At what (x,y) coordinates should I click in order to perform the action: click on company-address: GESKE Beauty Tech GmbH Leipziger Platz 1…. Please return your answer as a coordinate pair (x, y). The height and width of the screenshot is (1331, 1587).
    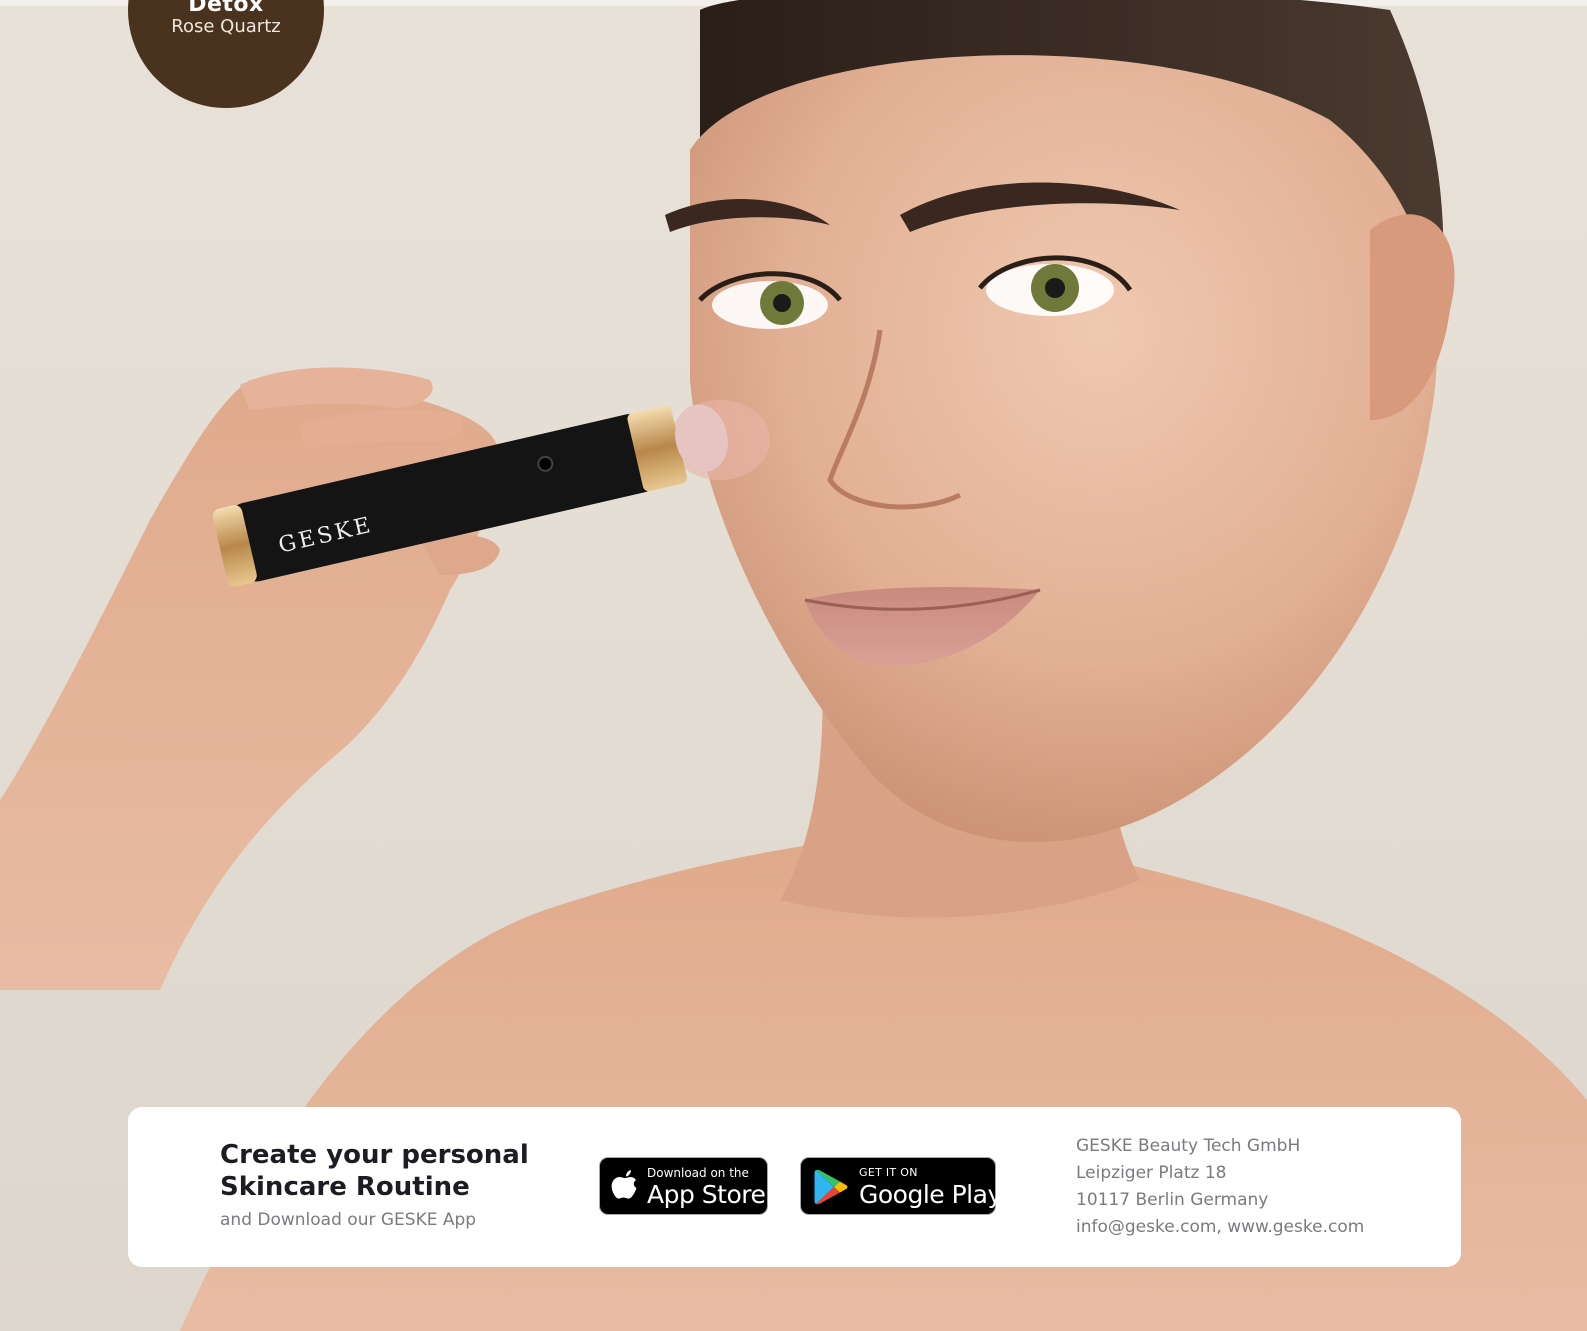
    Looking at the image, I should click on (1256, 1187).